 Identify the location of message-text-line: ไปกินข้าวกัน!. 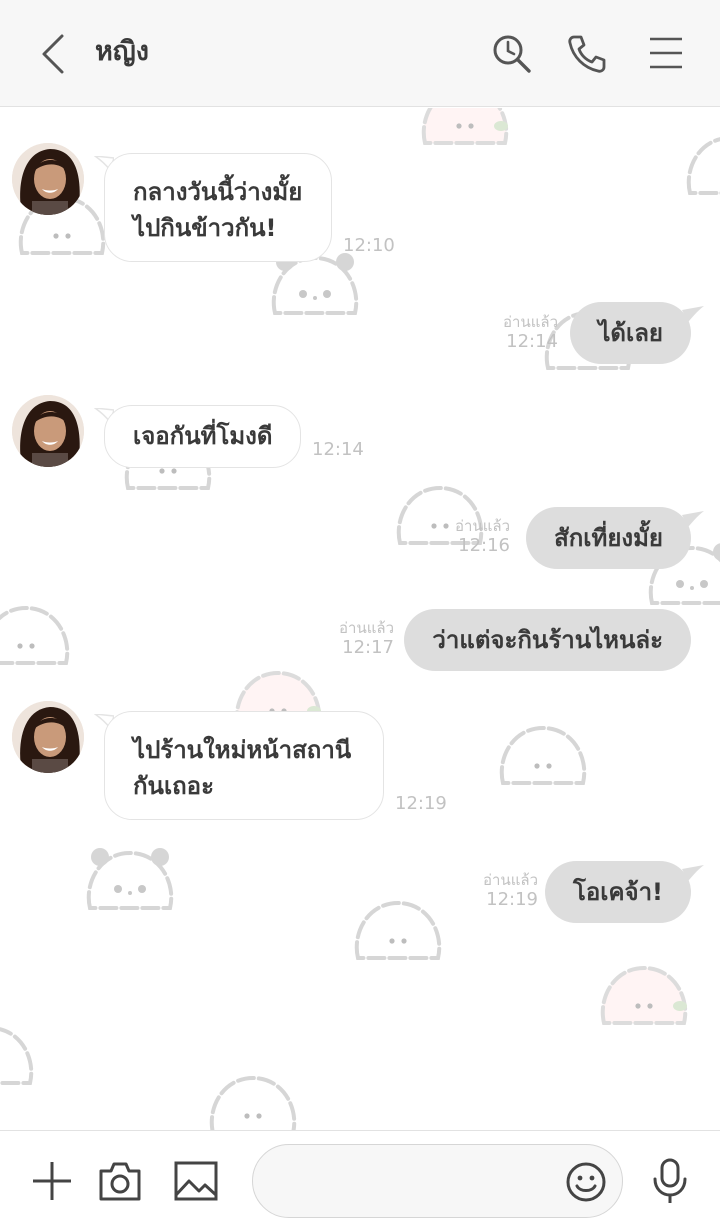
(205, 228).